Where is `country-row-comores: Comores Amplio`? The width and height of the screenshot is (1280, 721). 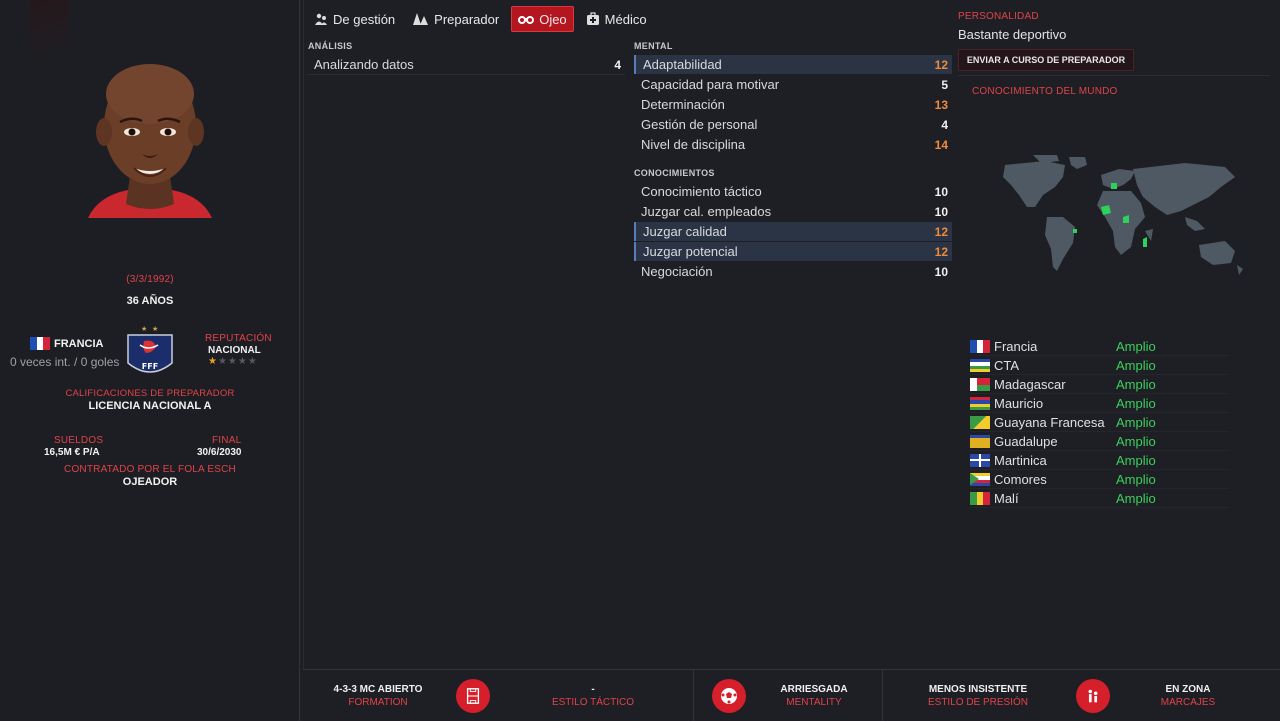
country-row-comores: Comores Amplio is located at coordinates (1100, 480).